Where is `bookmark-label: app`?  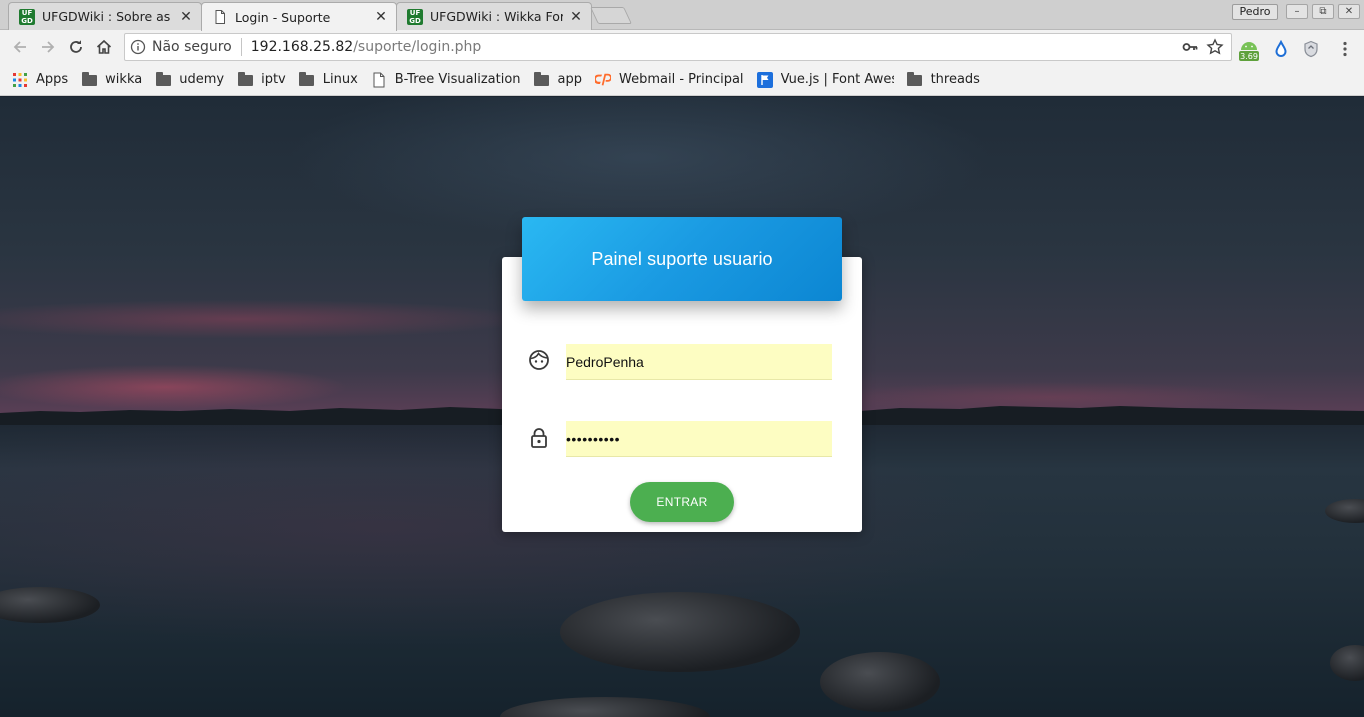
bookmark-label: app is located at coordinates (569, 79).